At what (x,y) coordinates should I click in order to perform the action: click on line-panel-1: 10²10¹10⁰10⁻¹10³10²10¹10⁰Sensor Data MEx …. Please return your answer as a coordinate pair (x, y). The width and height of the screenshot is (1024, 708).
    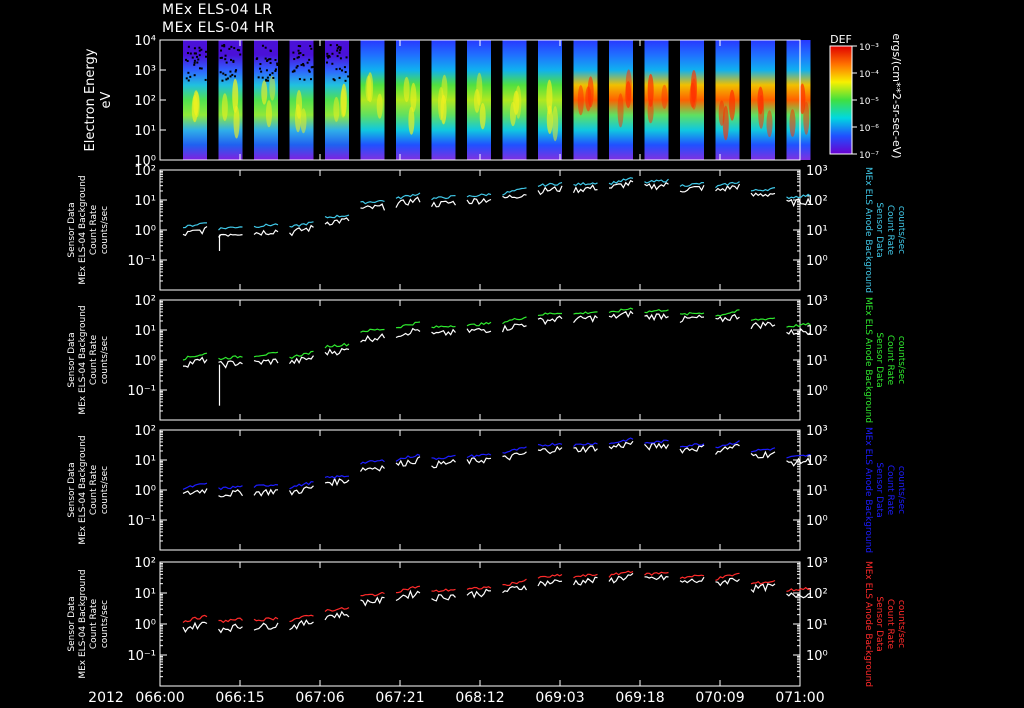
    Looking at the image, I should click on (486, 228).